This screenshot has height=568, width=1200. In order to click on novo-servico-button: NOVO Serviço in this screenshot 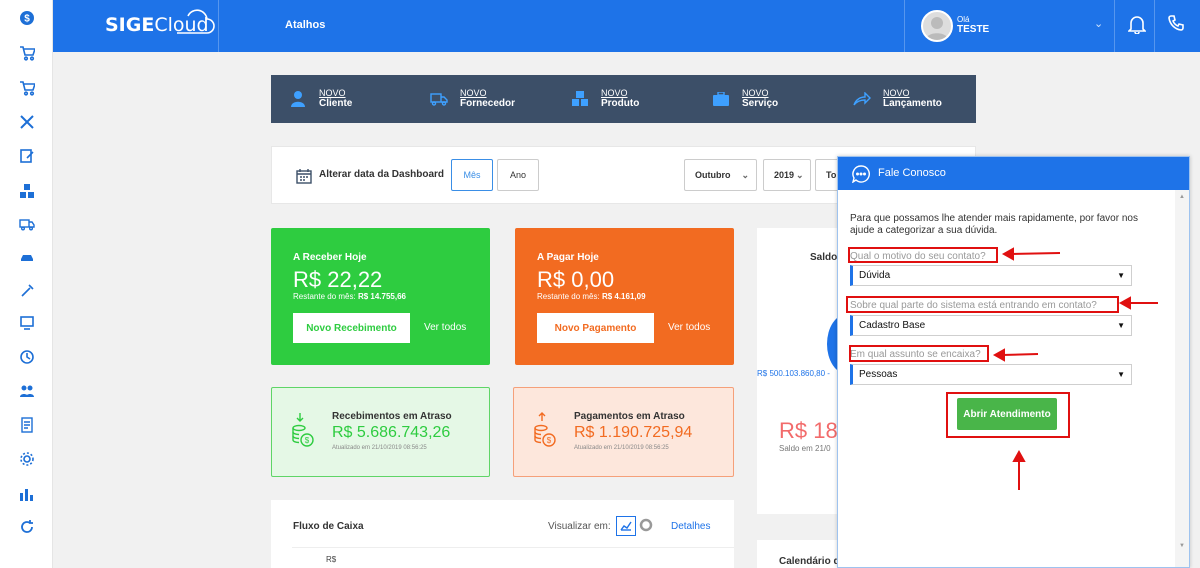, I will do `click(764, 99)`.